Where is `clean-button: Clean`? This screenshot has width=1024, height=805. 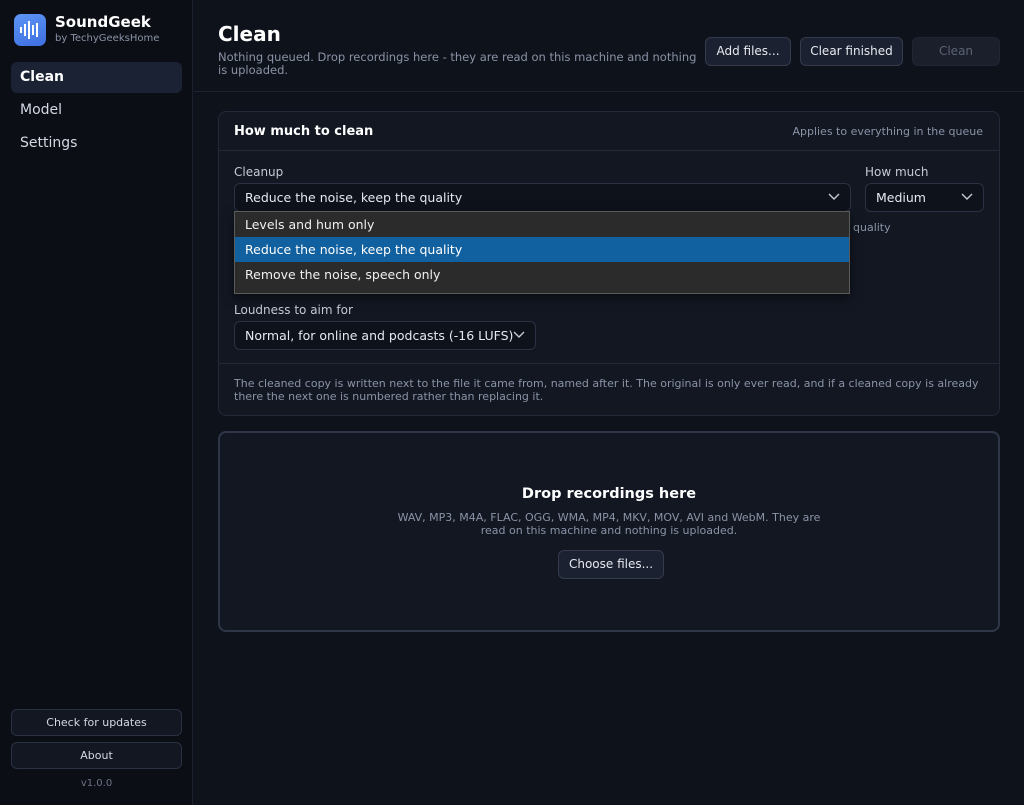
clean-button: Clean is located at coordinates (956, 51).